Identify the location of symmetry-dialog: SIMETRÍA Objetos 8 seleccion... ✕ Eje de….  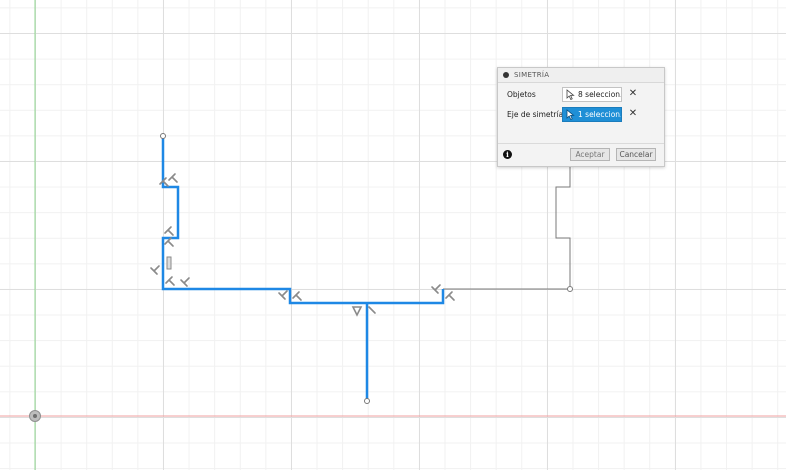
(581, 117).